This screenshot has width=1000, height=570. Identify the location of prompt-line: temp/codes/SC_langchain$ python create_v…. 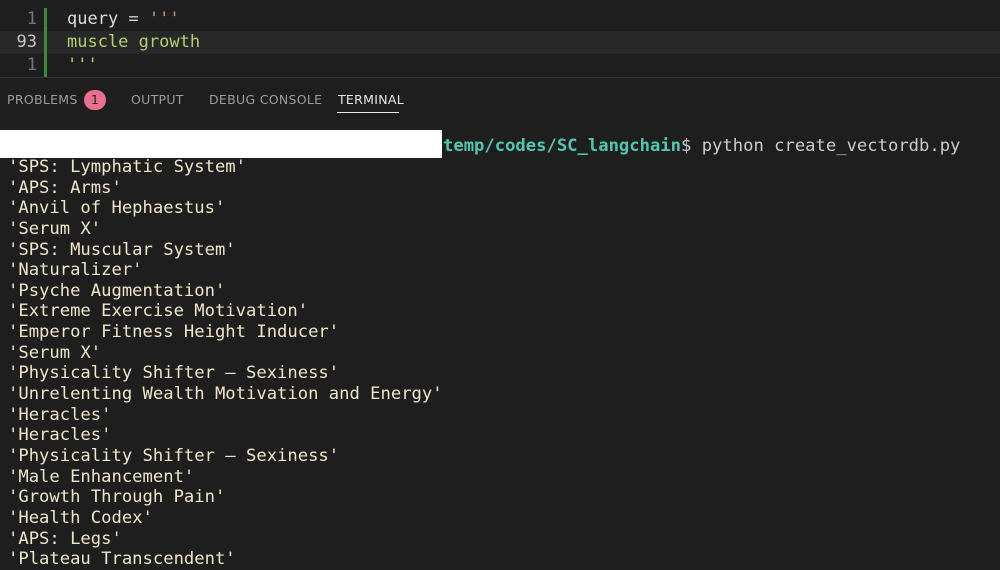
(701, 146).